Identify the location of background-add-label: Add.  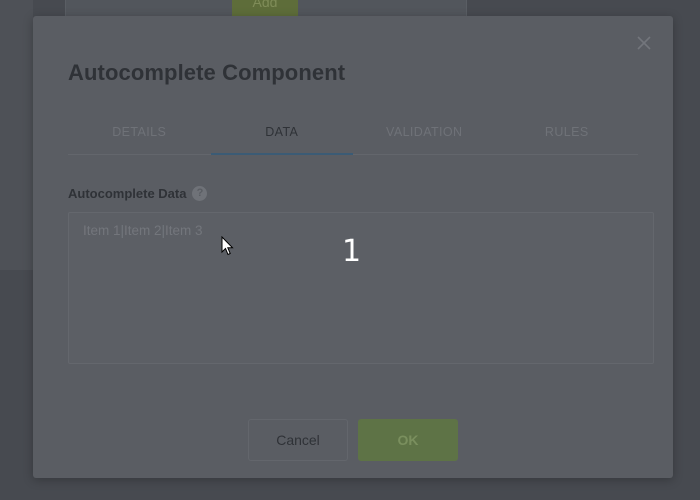
(265, 5).